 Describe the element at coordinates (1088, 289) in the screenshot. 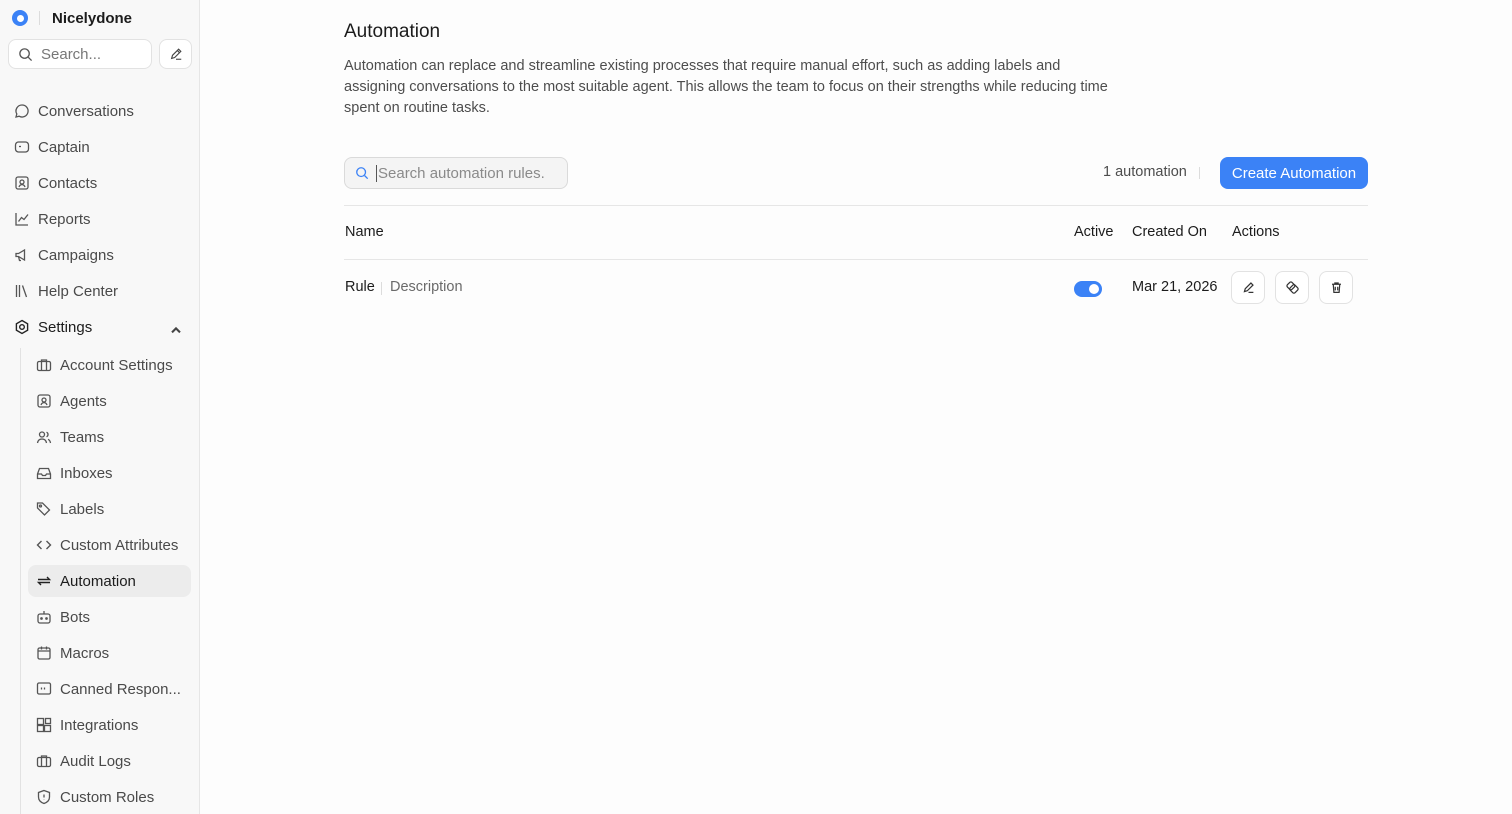

I see `active-toggle` at that location.